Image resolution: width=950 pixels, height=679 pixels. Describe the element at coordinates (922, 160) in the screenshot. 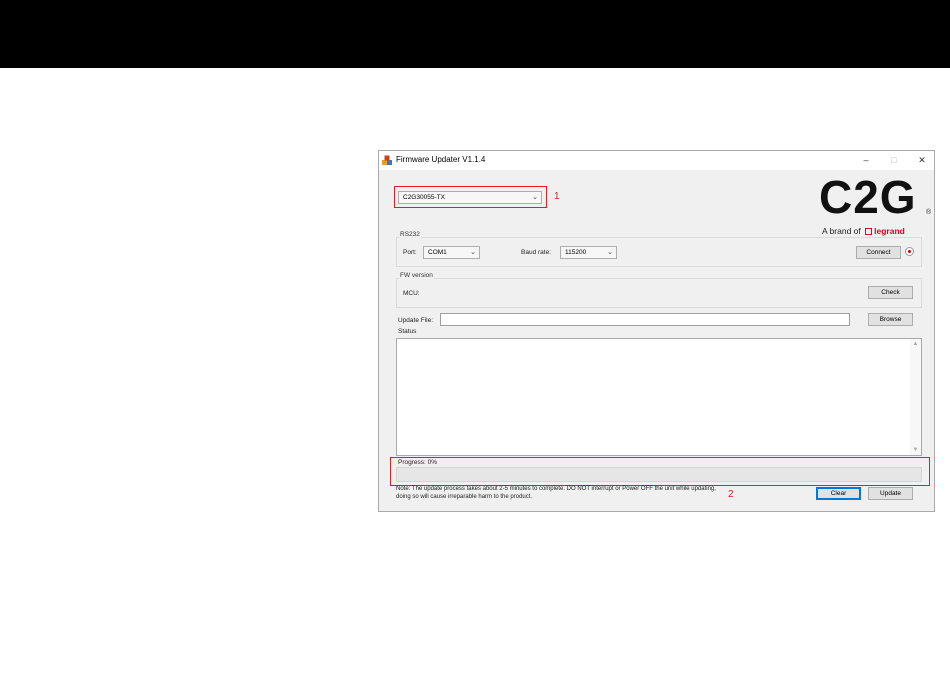

I see `close-button: ✕` at that location.